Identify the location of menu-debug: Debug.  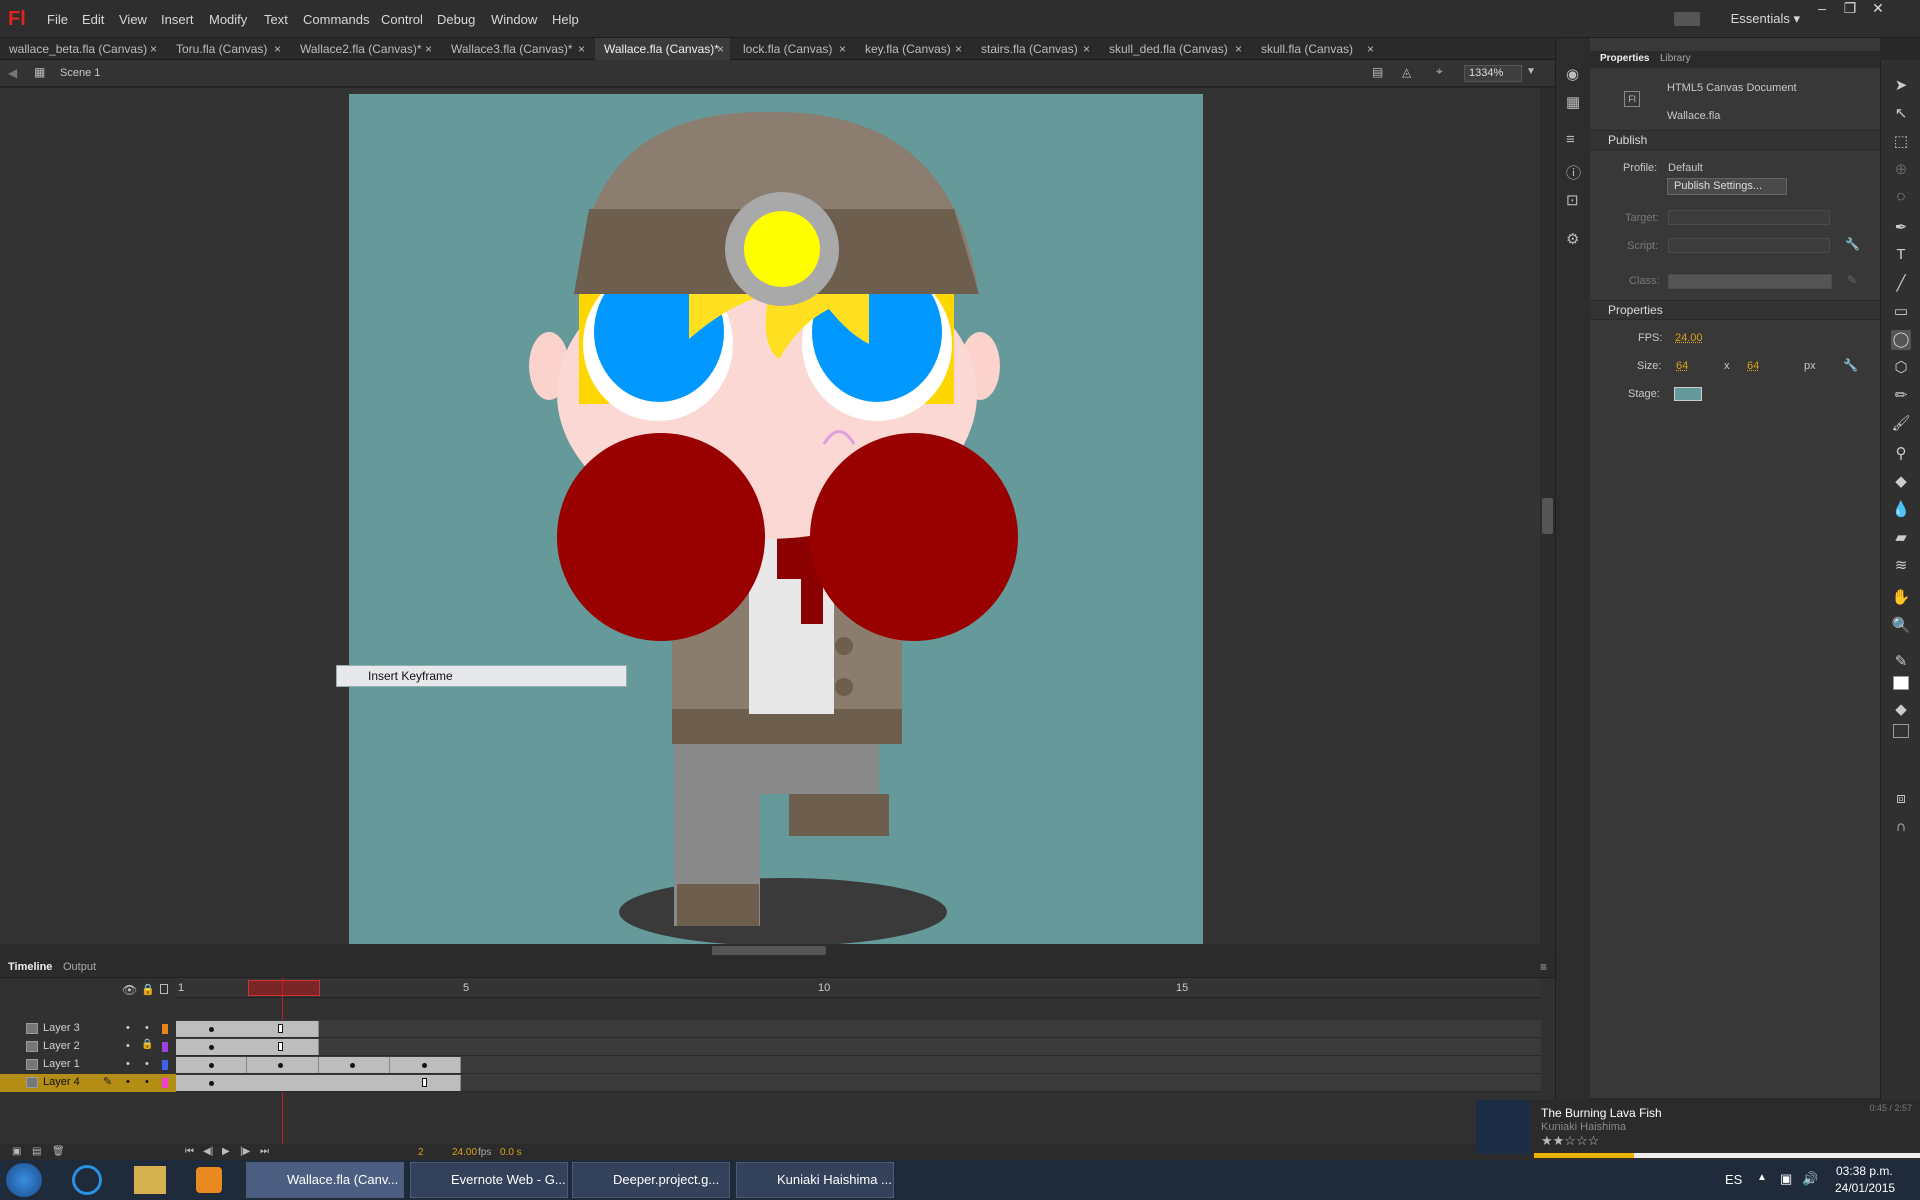
(456, 19).